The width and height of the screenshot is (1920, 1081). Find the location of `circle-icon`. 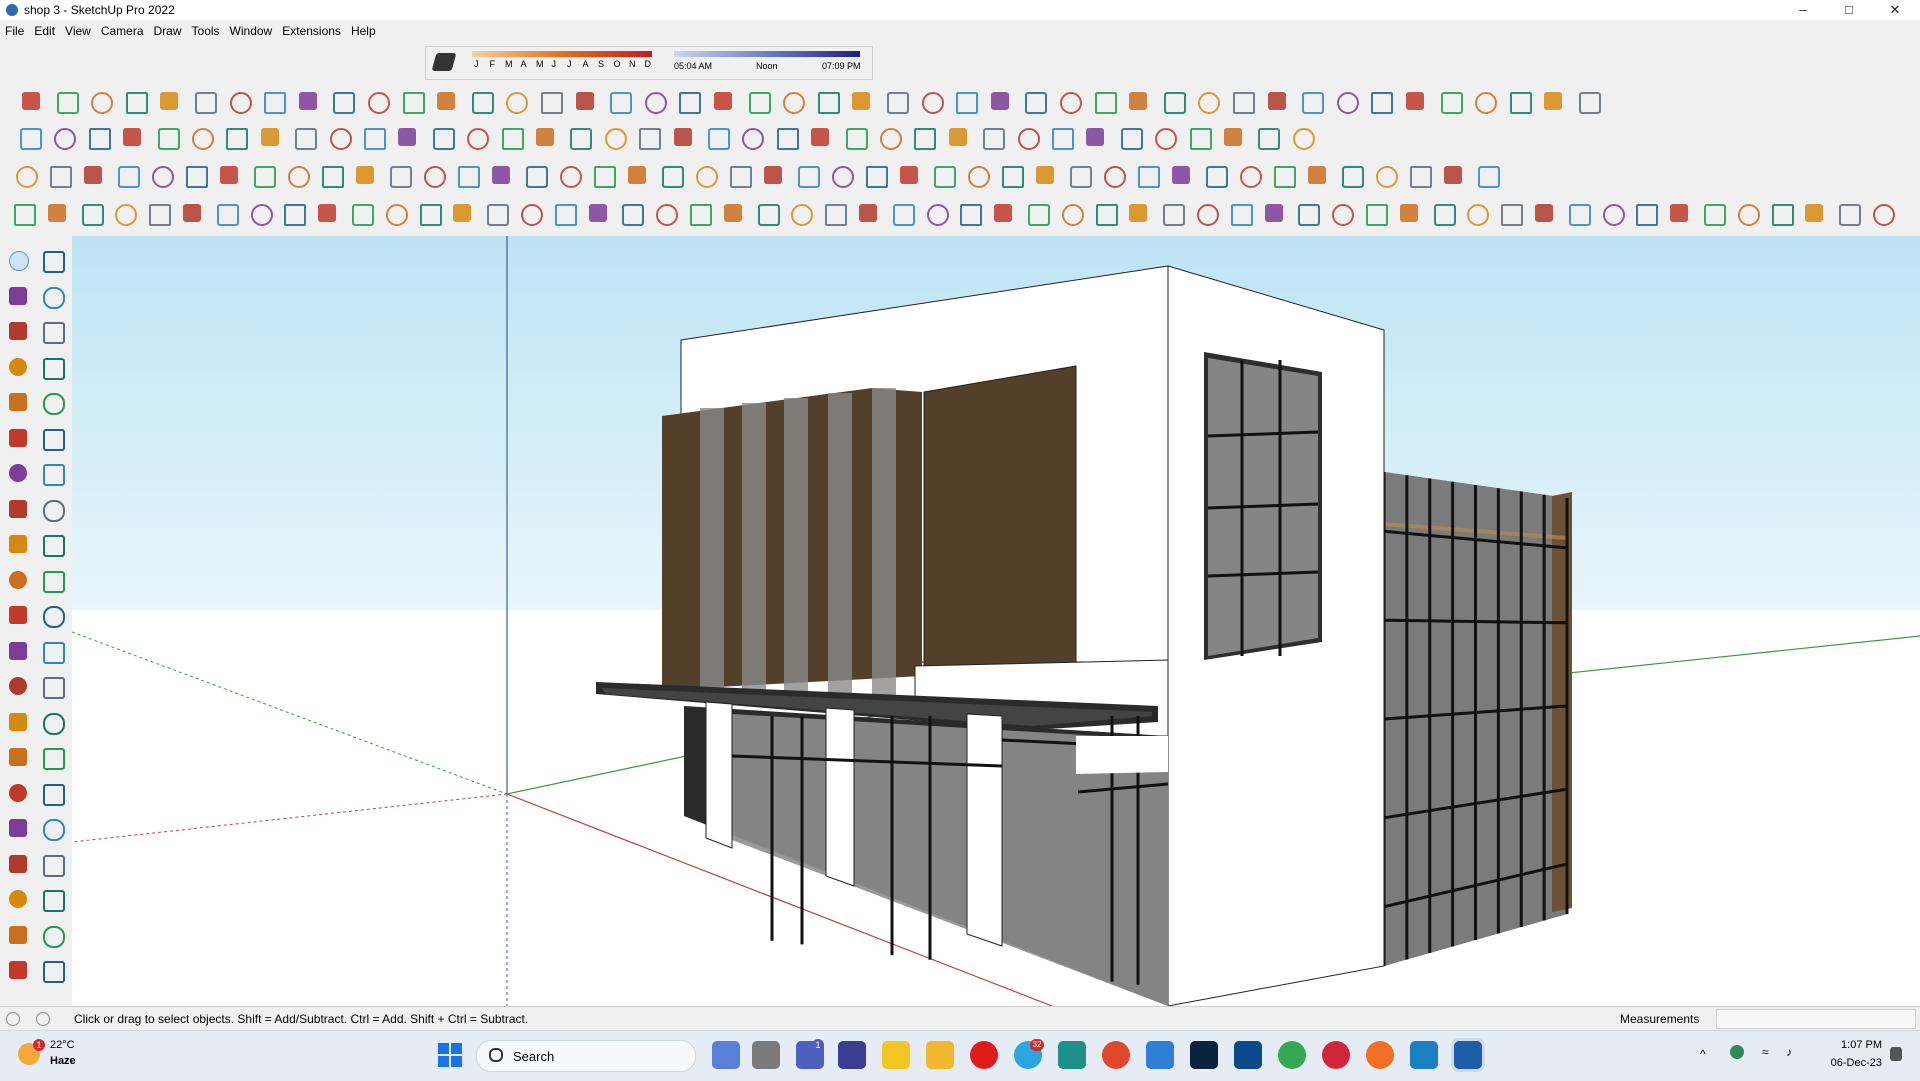

circle-icon is located at coordinates (18, 438).